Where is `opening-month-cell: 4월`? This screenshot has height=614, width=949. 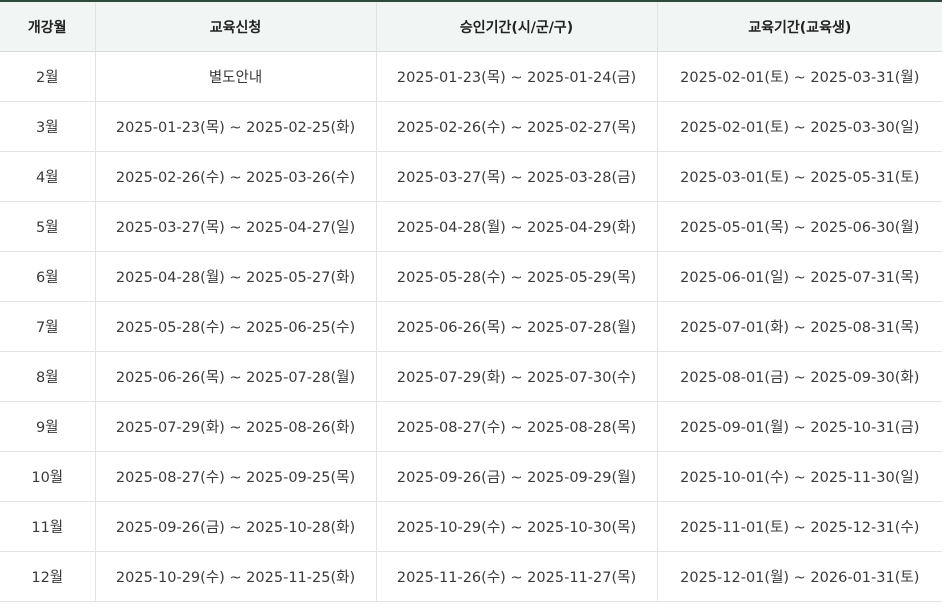 opening-month-cell: 4월 is located at coordinates (47, 176).